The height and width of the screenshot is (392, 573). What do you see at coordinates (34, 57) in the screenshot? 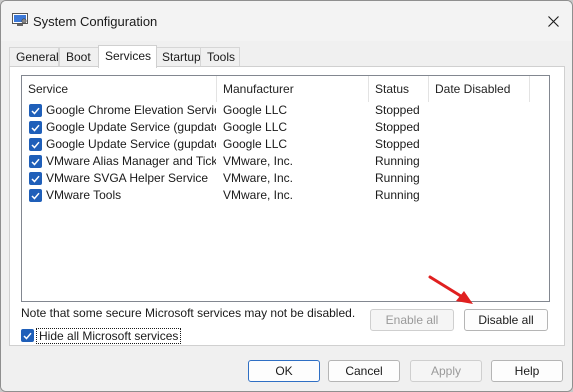
I see `tab-general: General` at bounding box center [34, 57].